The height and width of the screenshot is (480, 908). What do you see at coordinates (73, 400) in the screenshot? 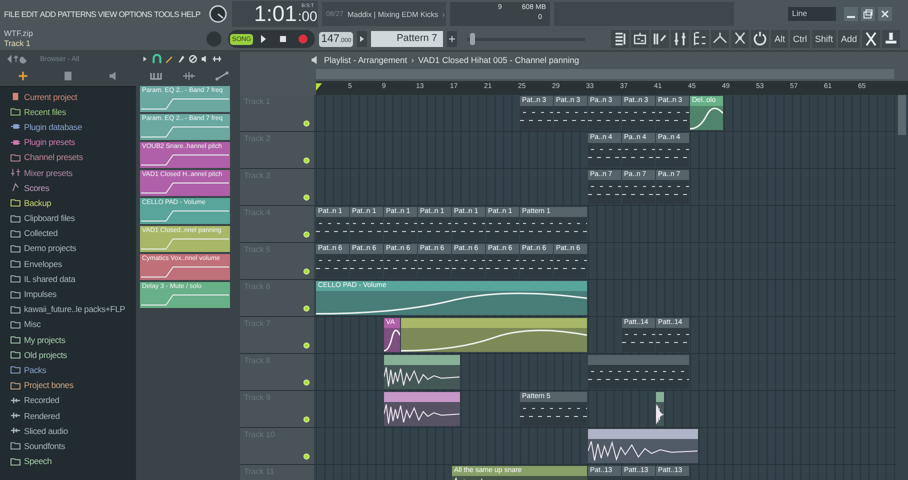
I see `browser-item: Recorded` at bounding box center [73, 400].